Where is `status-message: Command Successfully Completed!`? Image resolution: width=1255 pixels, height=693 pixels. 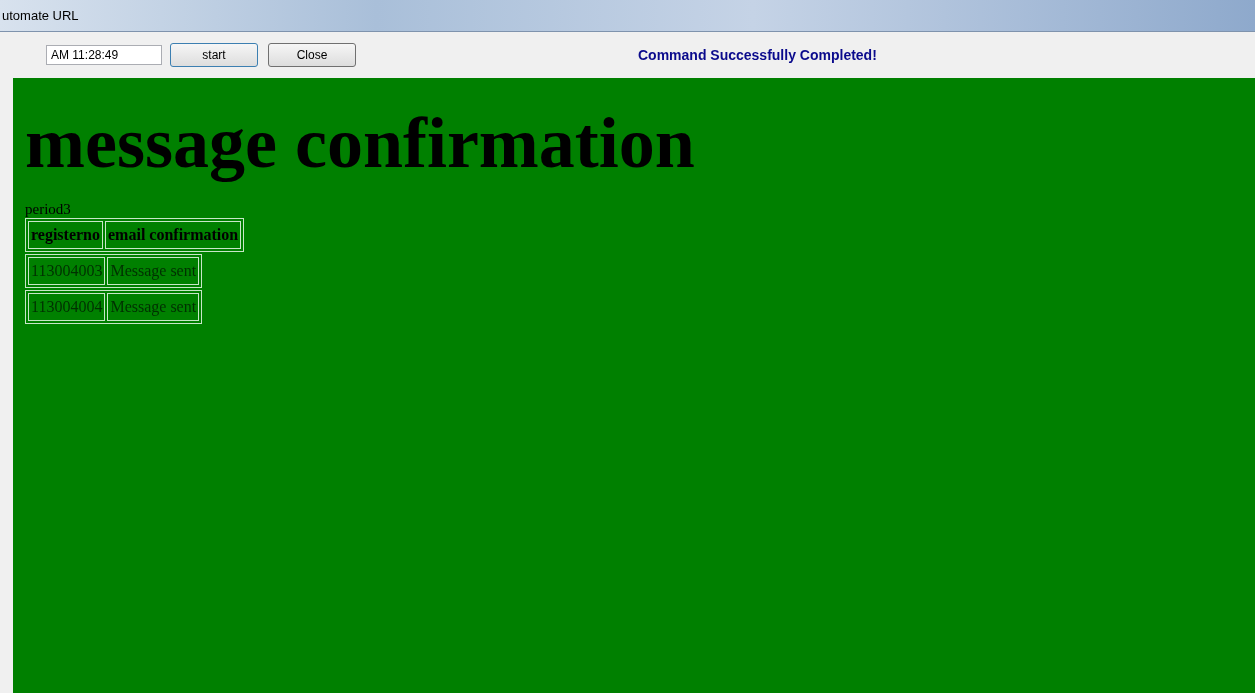
status-message: Command Successfully Completed! is located at coordinates (757, 55).